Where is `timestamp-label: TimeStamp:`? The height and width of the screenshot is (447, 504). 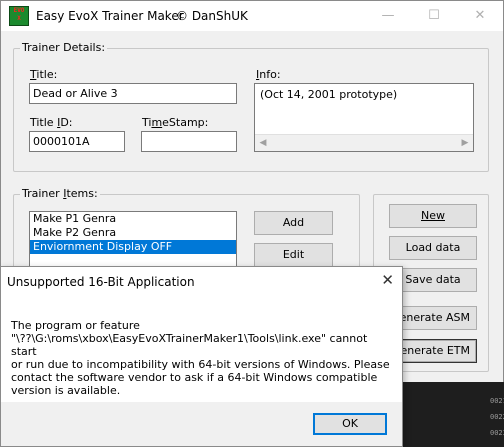 timestamp-label: TimeStamp: is located at coordinates (175, 122).